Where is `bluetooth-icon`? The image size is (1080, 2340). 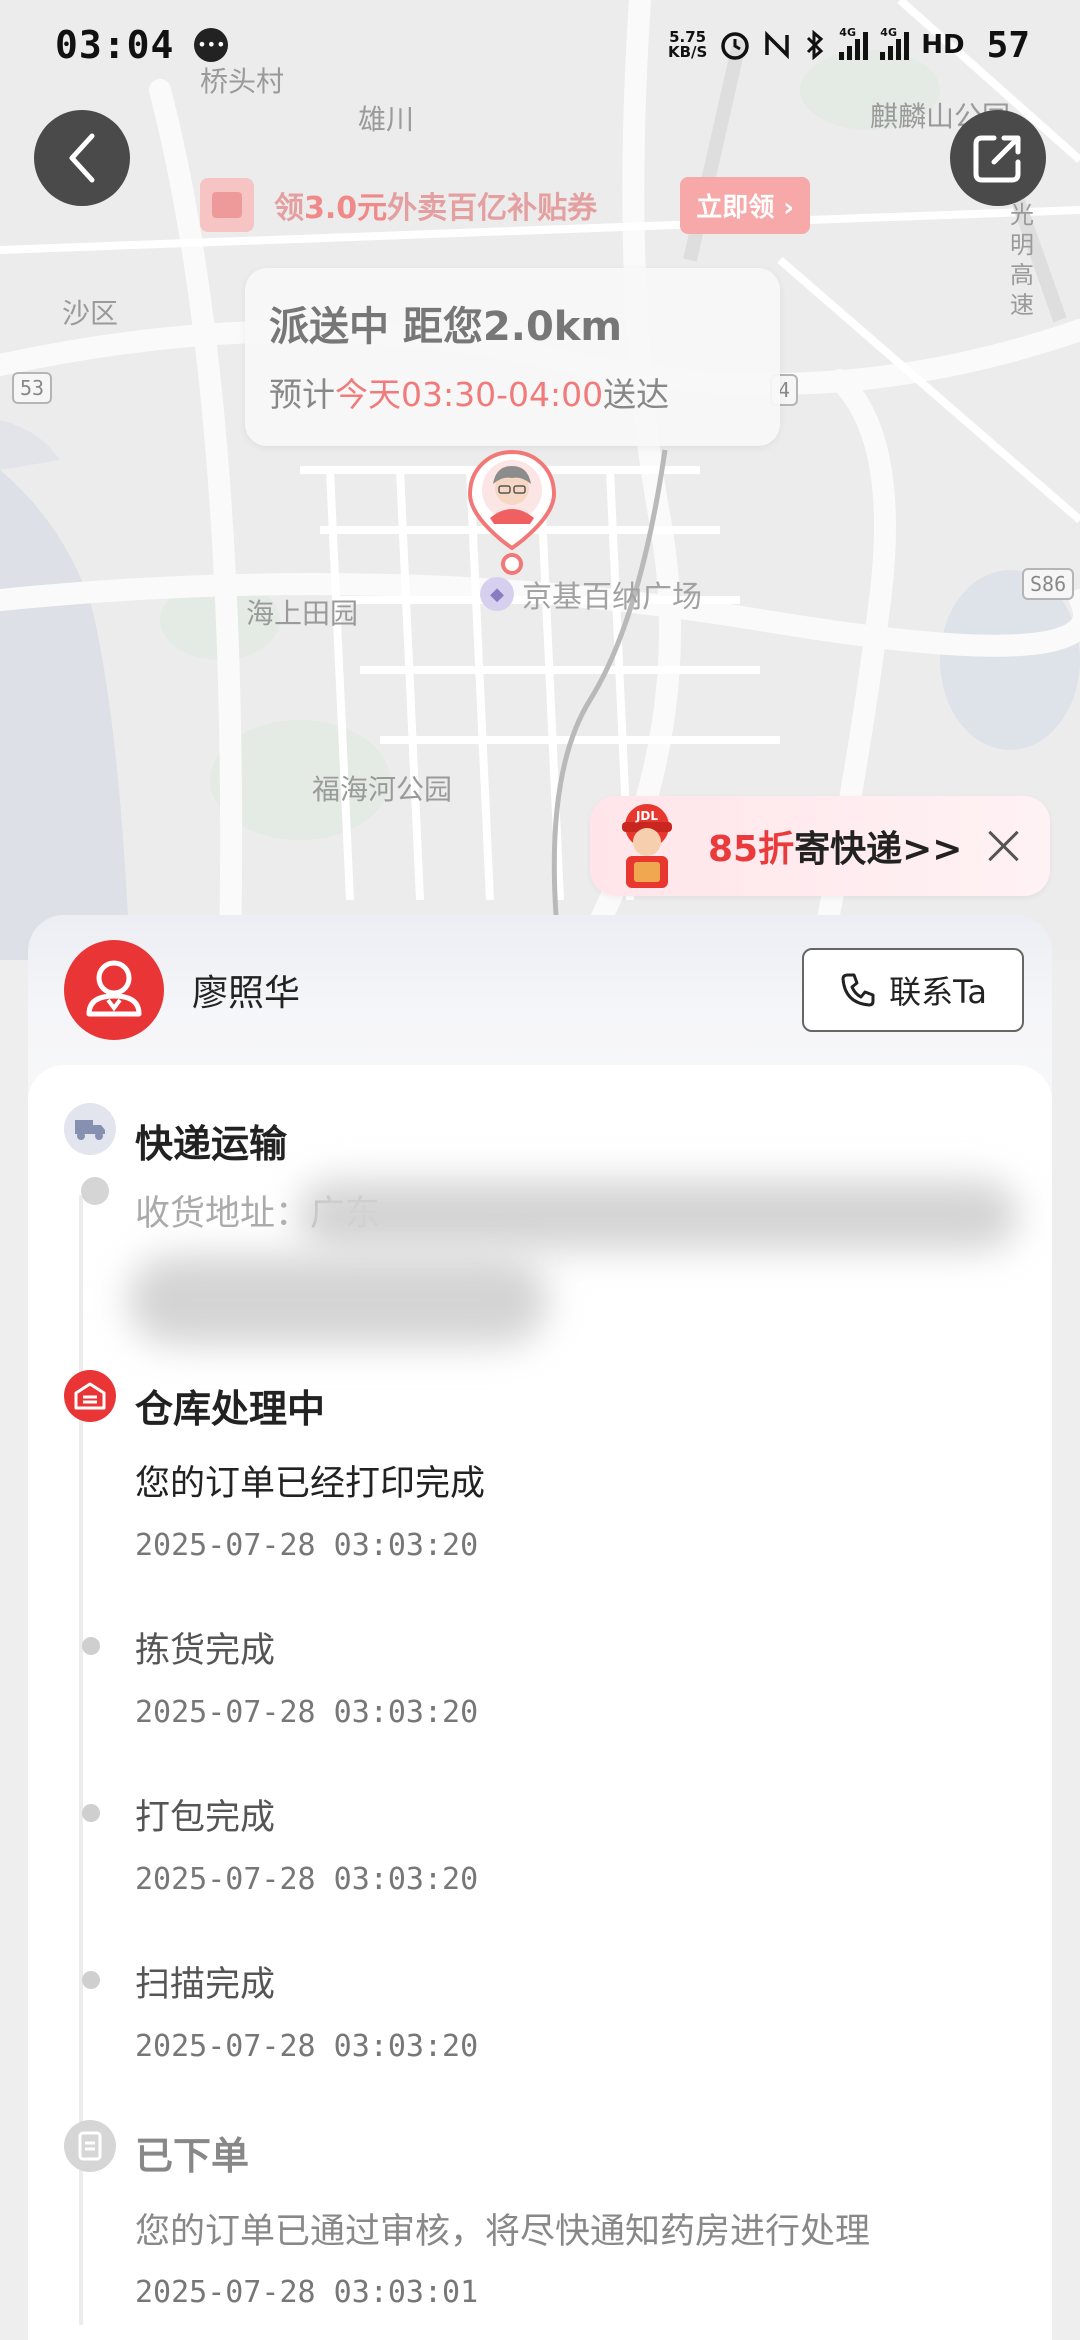
bluetooth-icon is located at coordinates (815, 45).